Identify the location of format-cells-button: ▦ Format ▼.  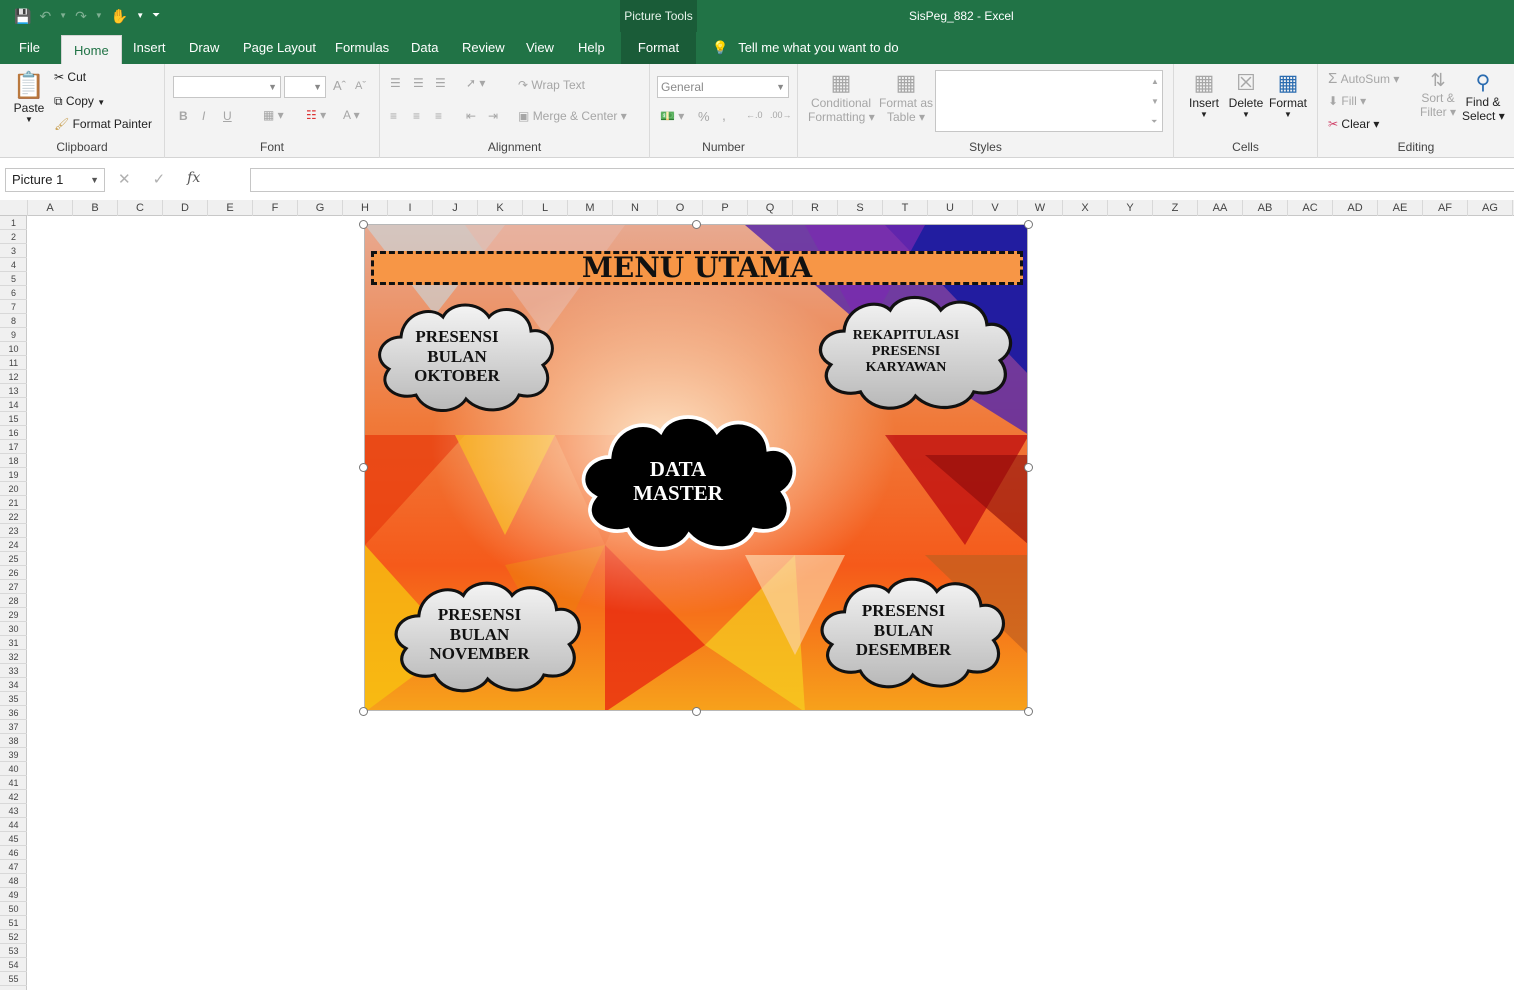
(1288, 94).